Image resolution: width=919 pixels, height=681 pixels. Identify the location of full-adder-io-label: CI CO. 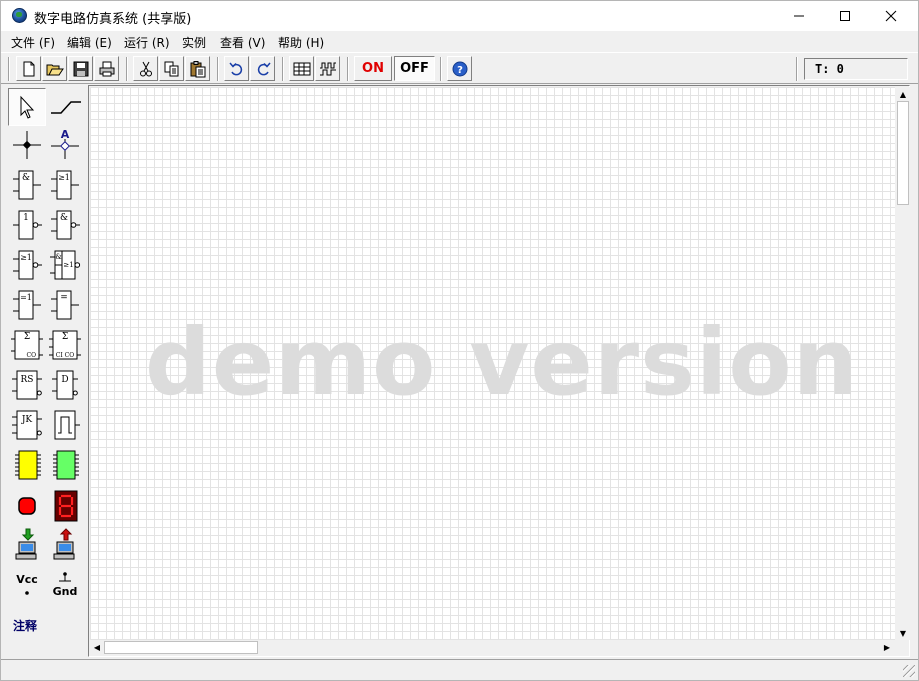
(65, 355).